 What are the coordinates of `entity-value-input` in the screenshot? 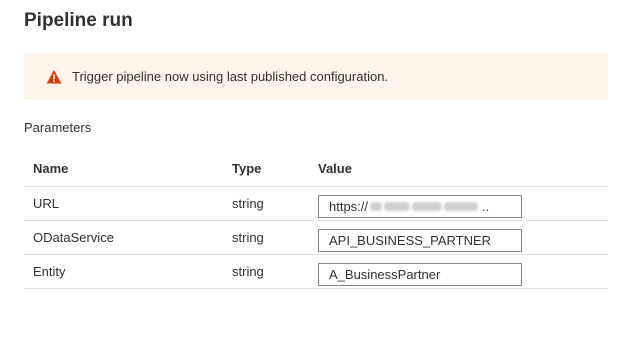 It's located at (420, 274).